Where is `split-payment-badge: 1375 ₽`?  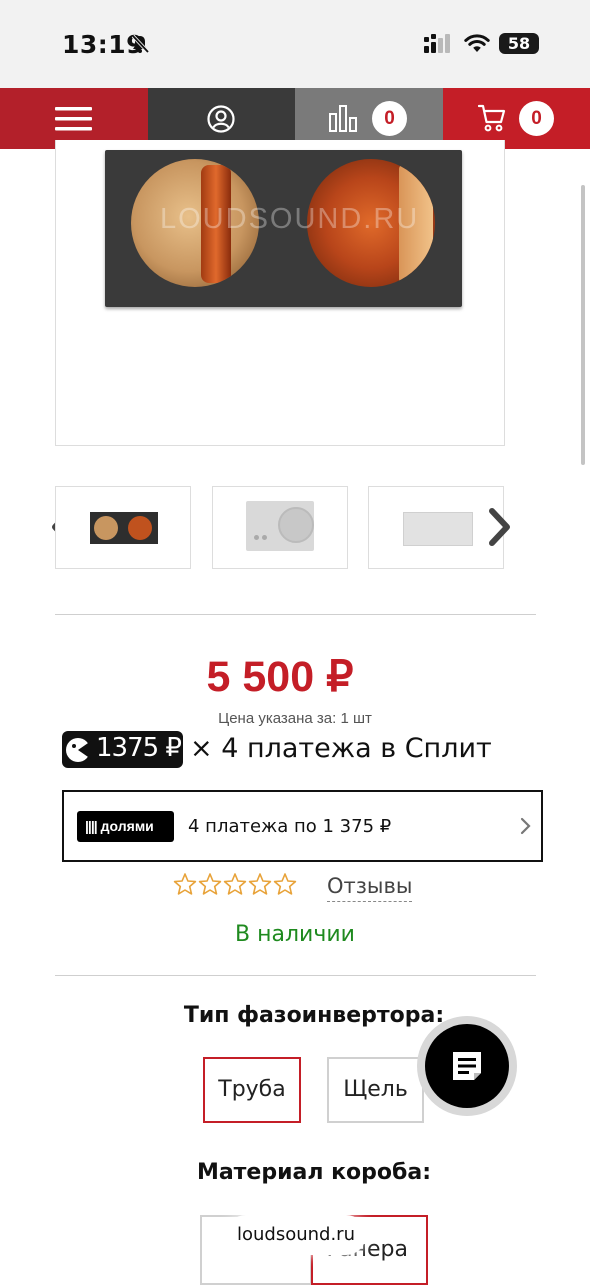 split-payment-badge: 1375 ₽ is located at coordinates (122, 749).